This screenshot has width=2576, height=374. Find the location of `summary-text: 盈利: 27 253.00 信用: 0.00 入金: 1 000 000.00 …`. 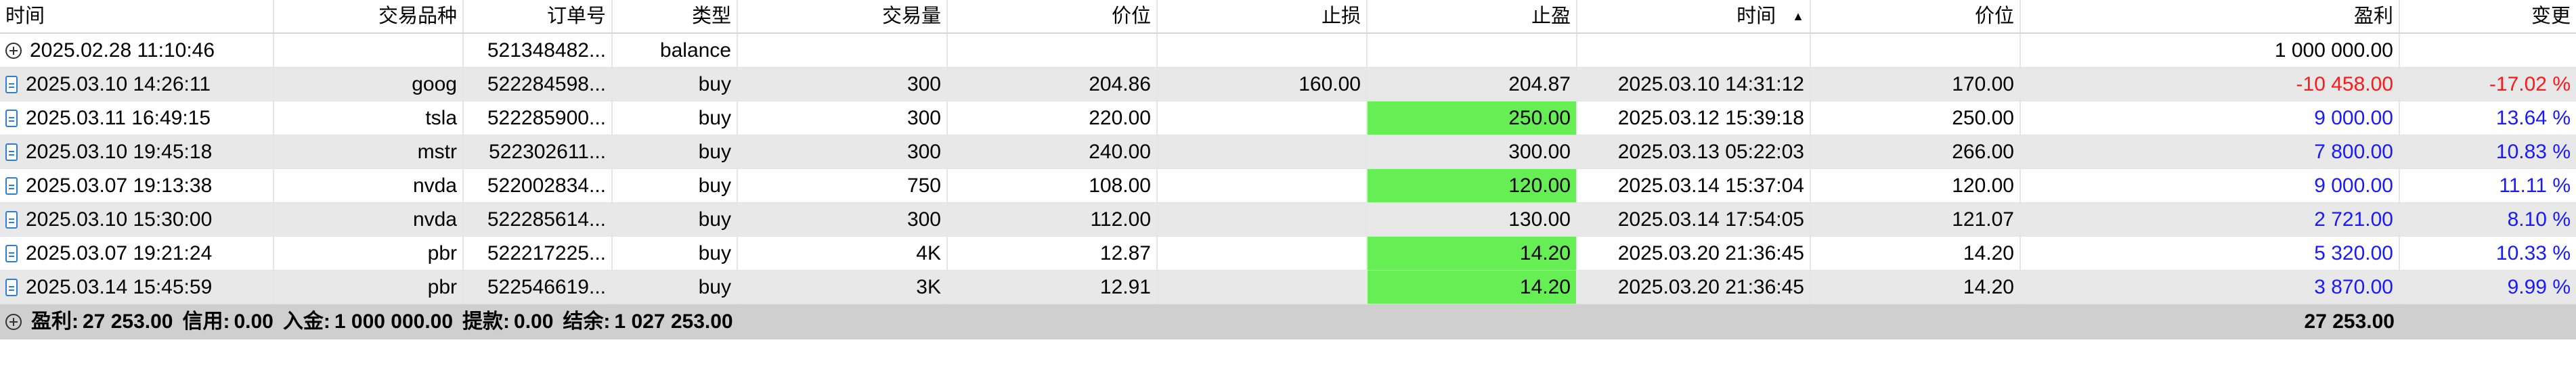

summary-text: 盈利: 27 253.00 信用: 0.00 入金: 1 000 000.00 … is located at coordinates (1010, 322).